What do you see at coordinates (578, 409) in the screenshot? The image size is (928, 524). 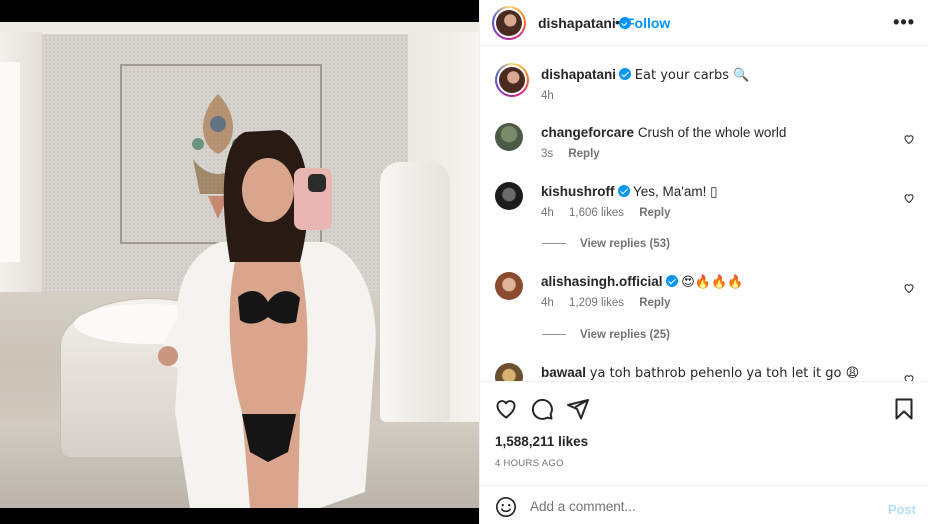 I see `share-icon` at bounding box center [578, 409].